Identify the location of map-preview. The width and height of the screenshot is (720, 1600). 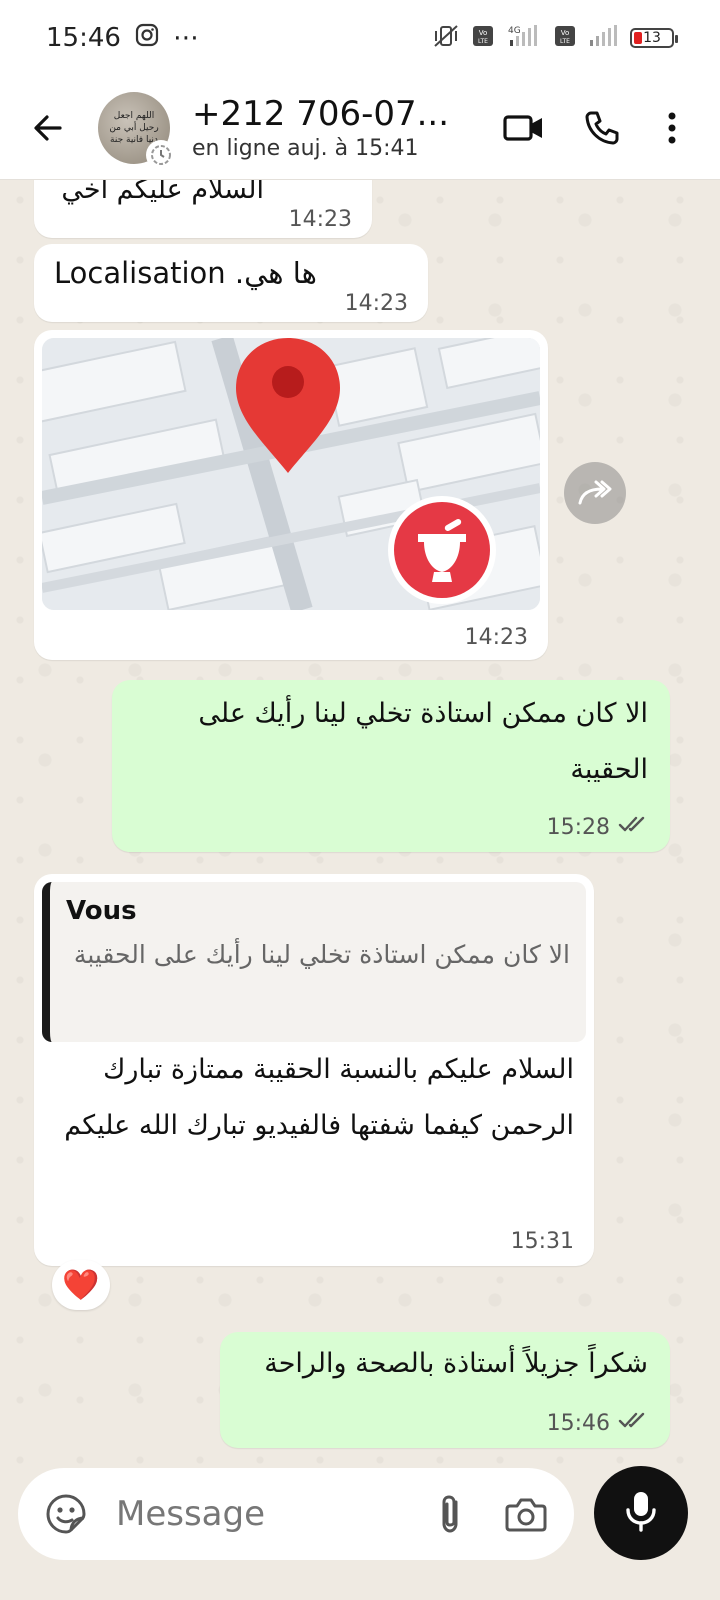
(291, 474).